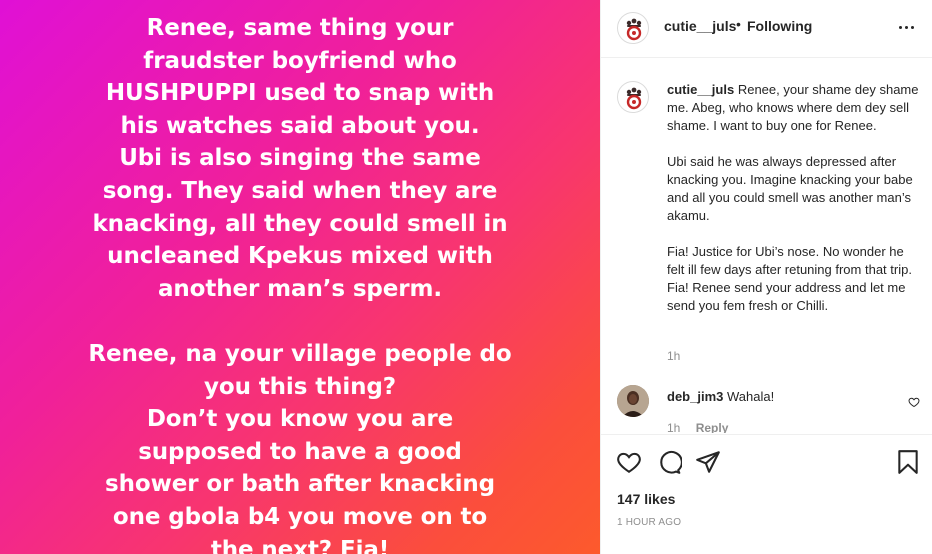  I want to click on comment-text: deb_jim3 Wahala!, so click(720, 396).